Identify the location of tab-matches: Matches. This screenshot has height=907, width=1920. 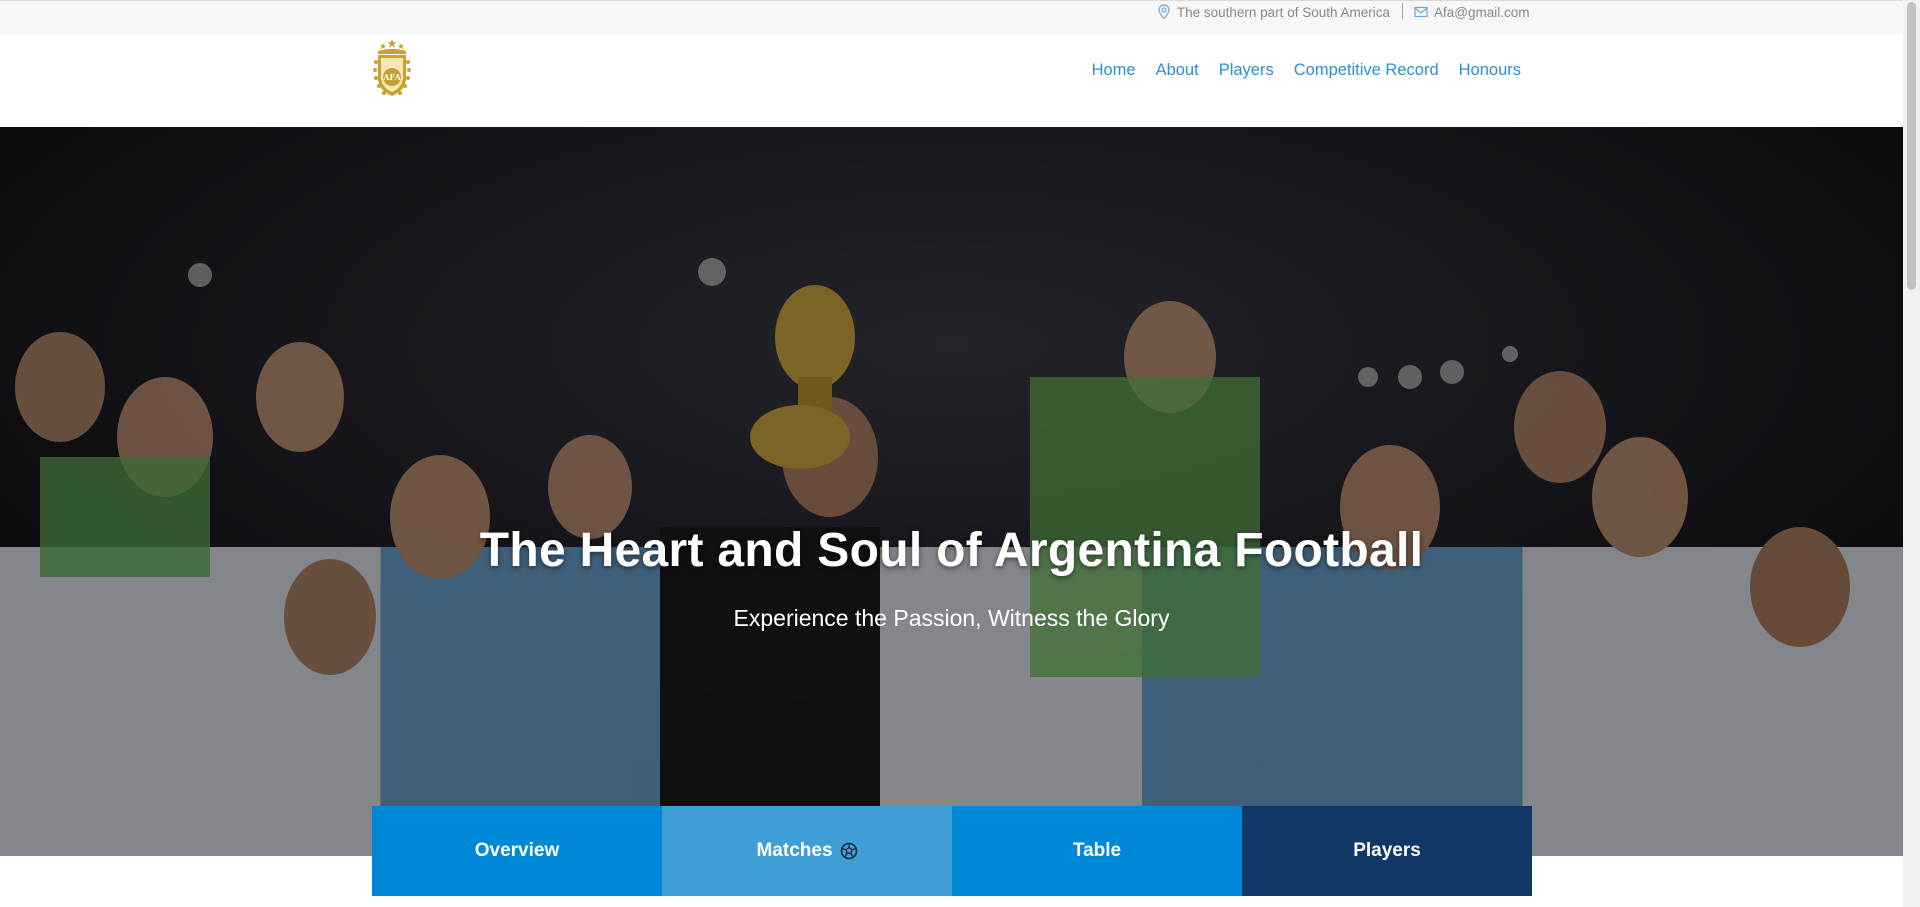
(807, 851).